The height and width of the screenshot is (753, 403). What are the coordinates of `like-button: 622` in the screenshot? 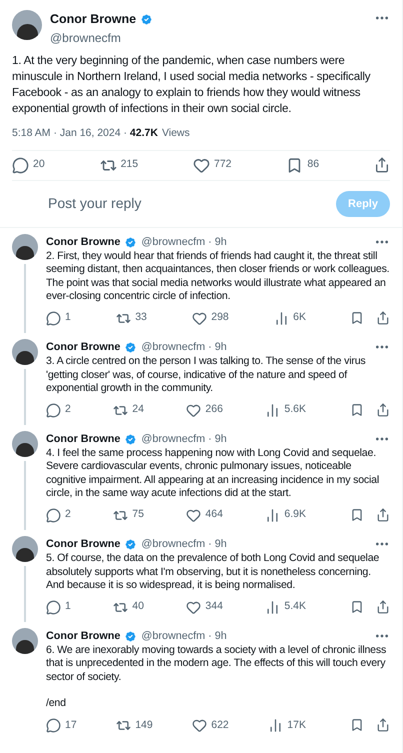 It's located at (210, 726).